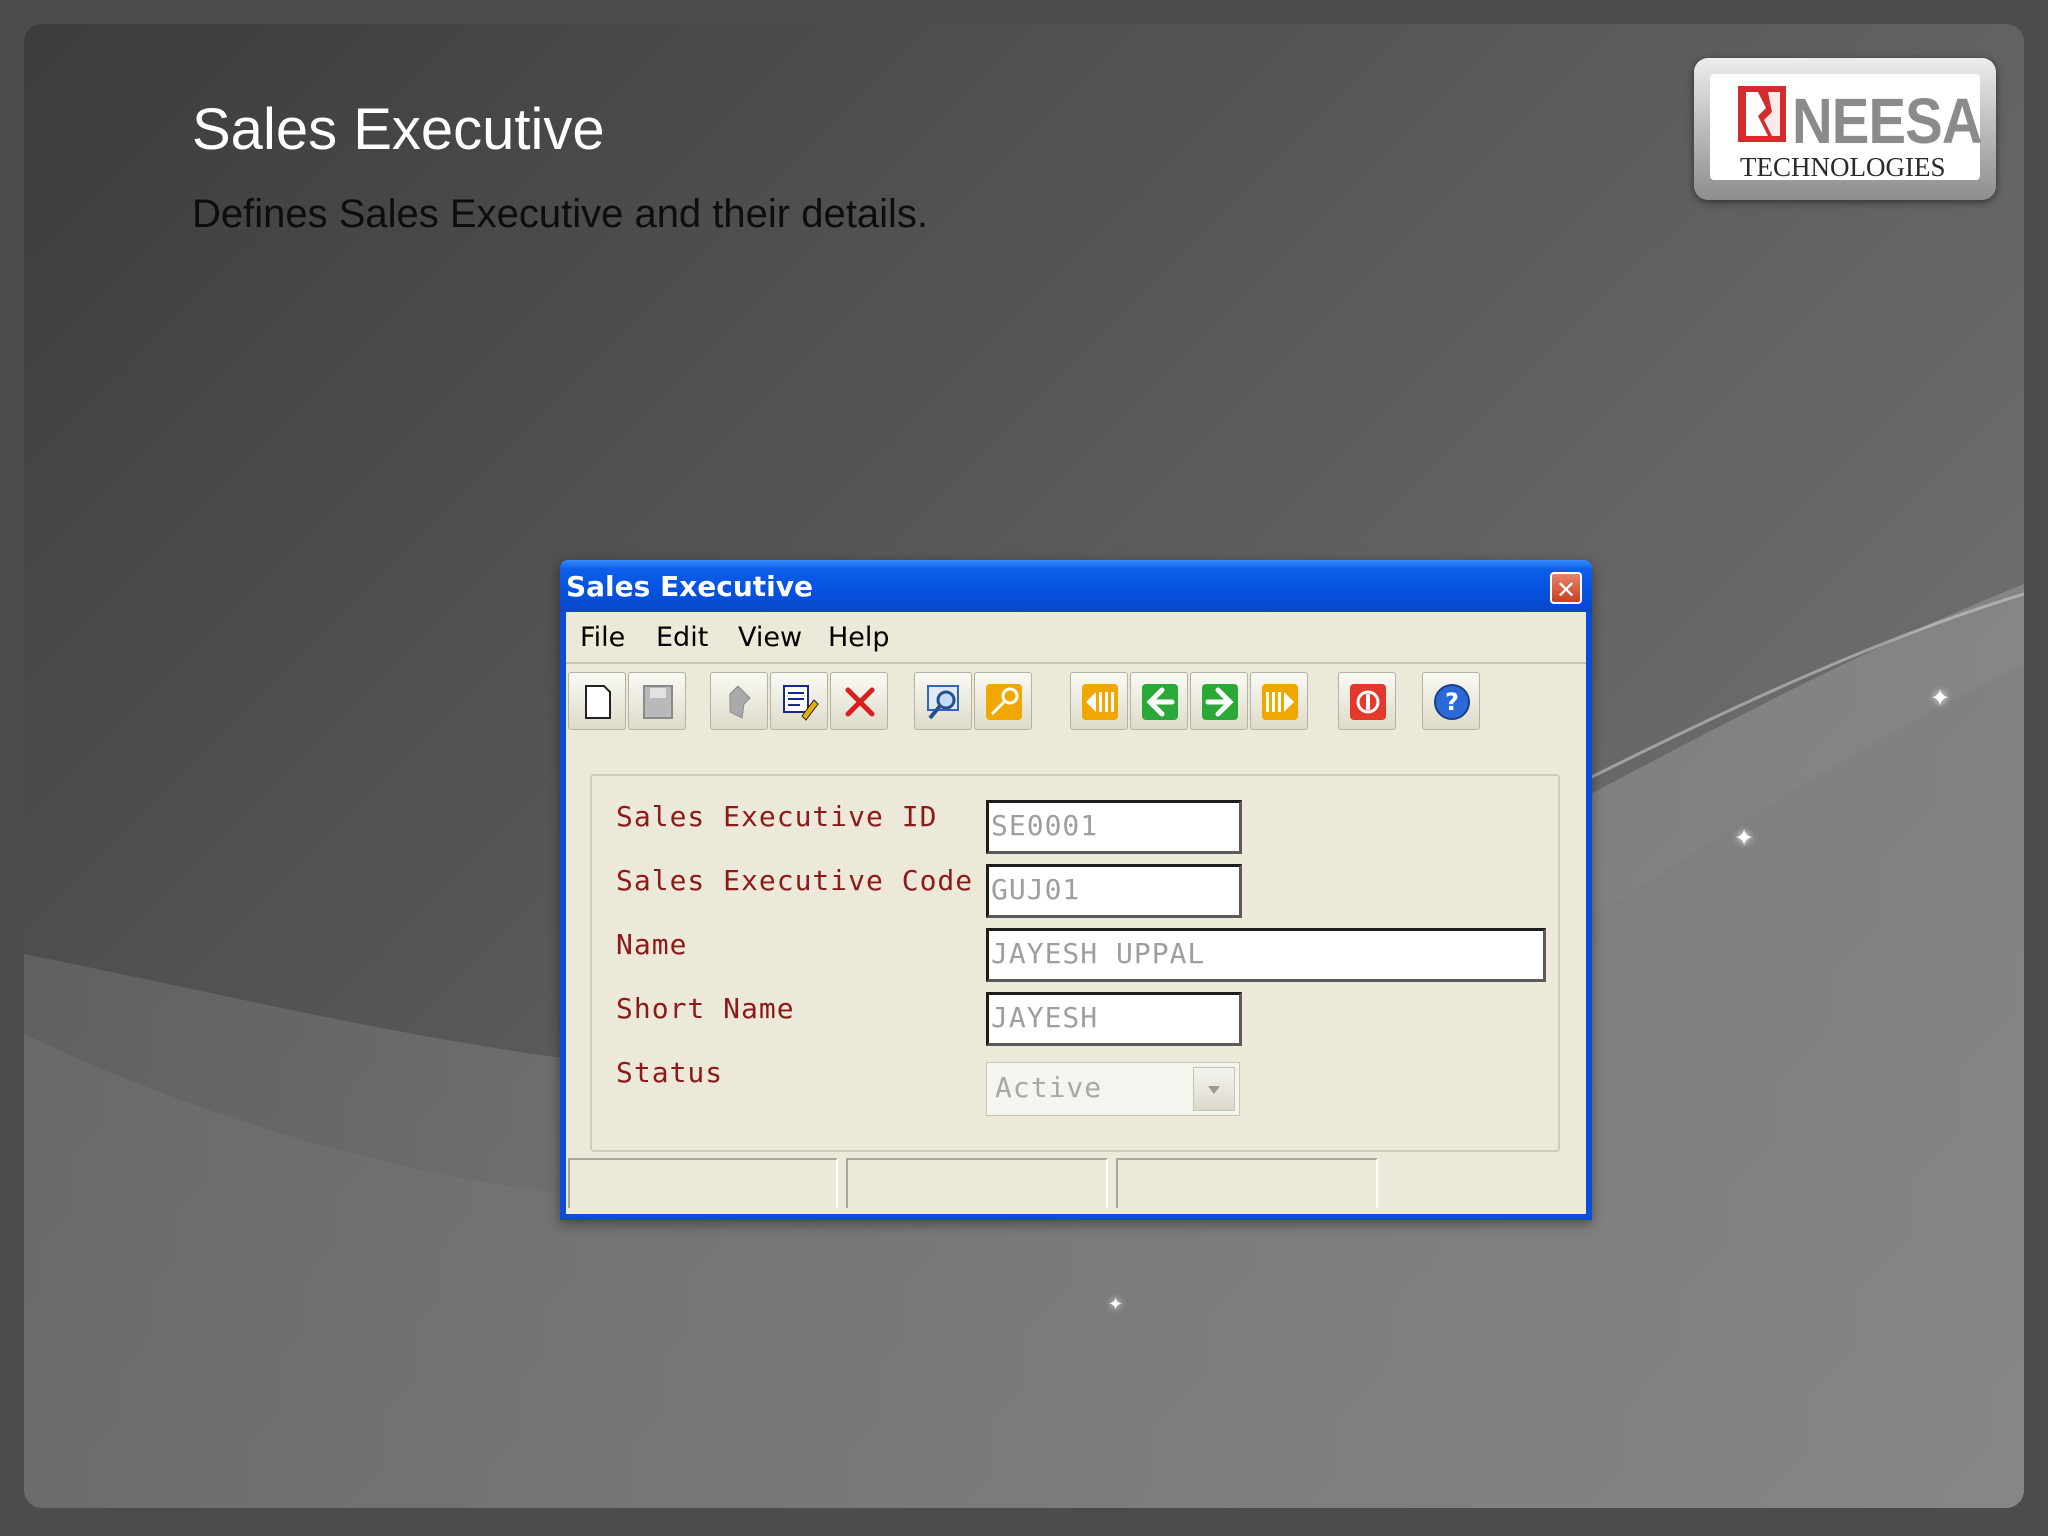 The height and width of the screenshot is (1536, 2048). I want to click on undo-button, so click(739, 701).